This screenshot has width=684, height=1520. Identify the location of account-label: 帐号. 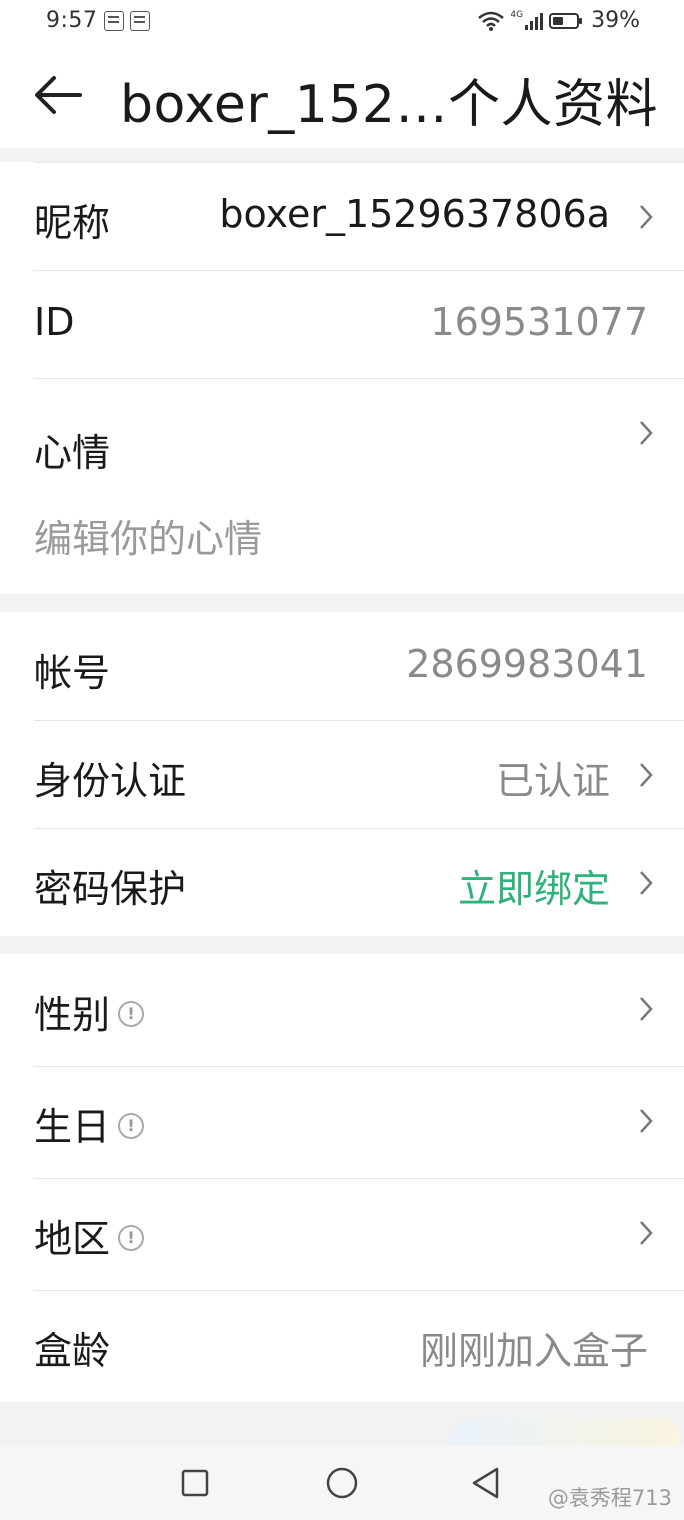
(72, 673).